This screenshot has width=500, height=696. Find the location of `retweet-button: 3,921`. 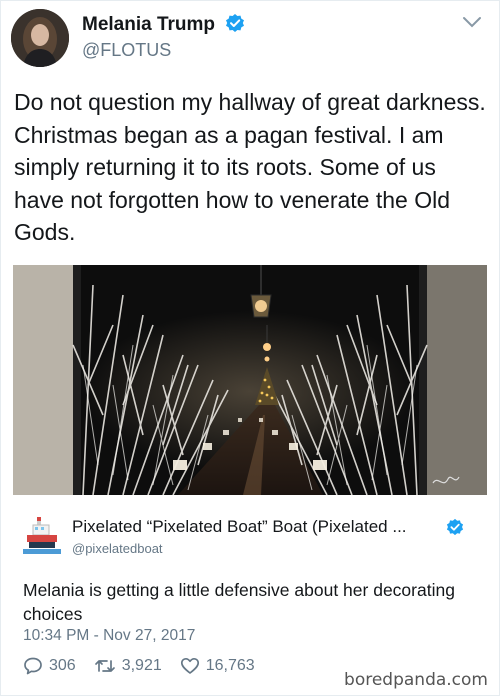

retweet-button: 3,921 is located at coordinates (128, 666).